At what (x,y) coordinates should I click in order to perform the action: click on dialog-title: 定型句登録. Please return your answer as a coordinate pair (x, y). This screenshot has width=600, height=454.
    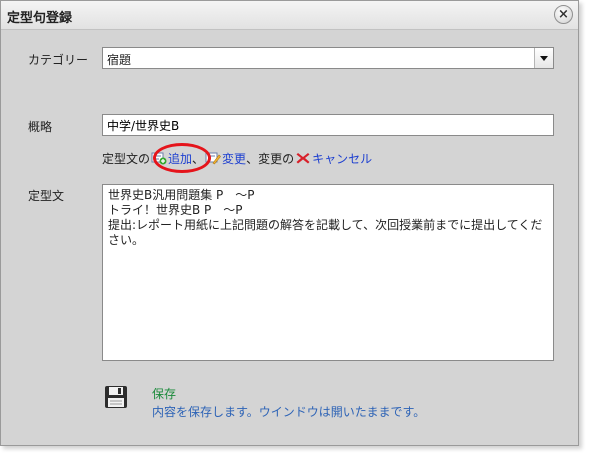
    Looking at the image, I should click on (40, 18).